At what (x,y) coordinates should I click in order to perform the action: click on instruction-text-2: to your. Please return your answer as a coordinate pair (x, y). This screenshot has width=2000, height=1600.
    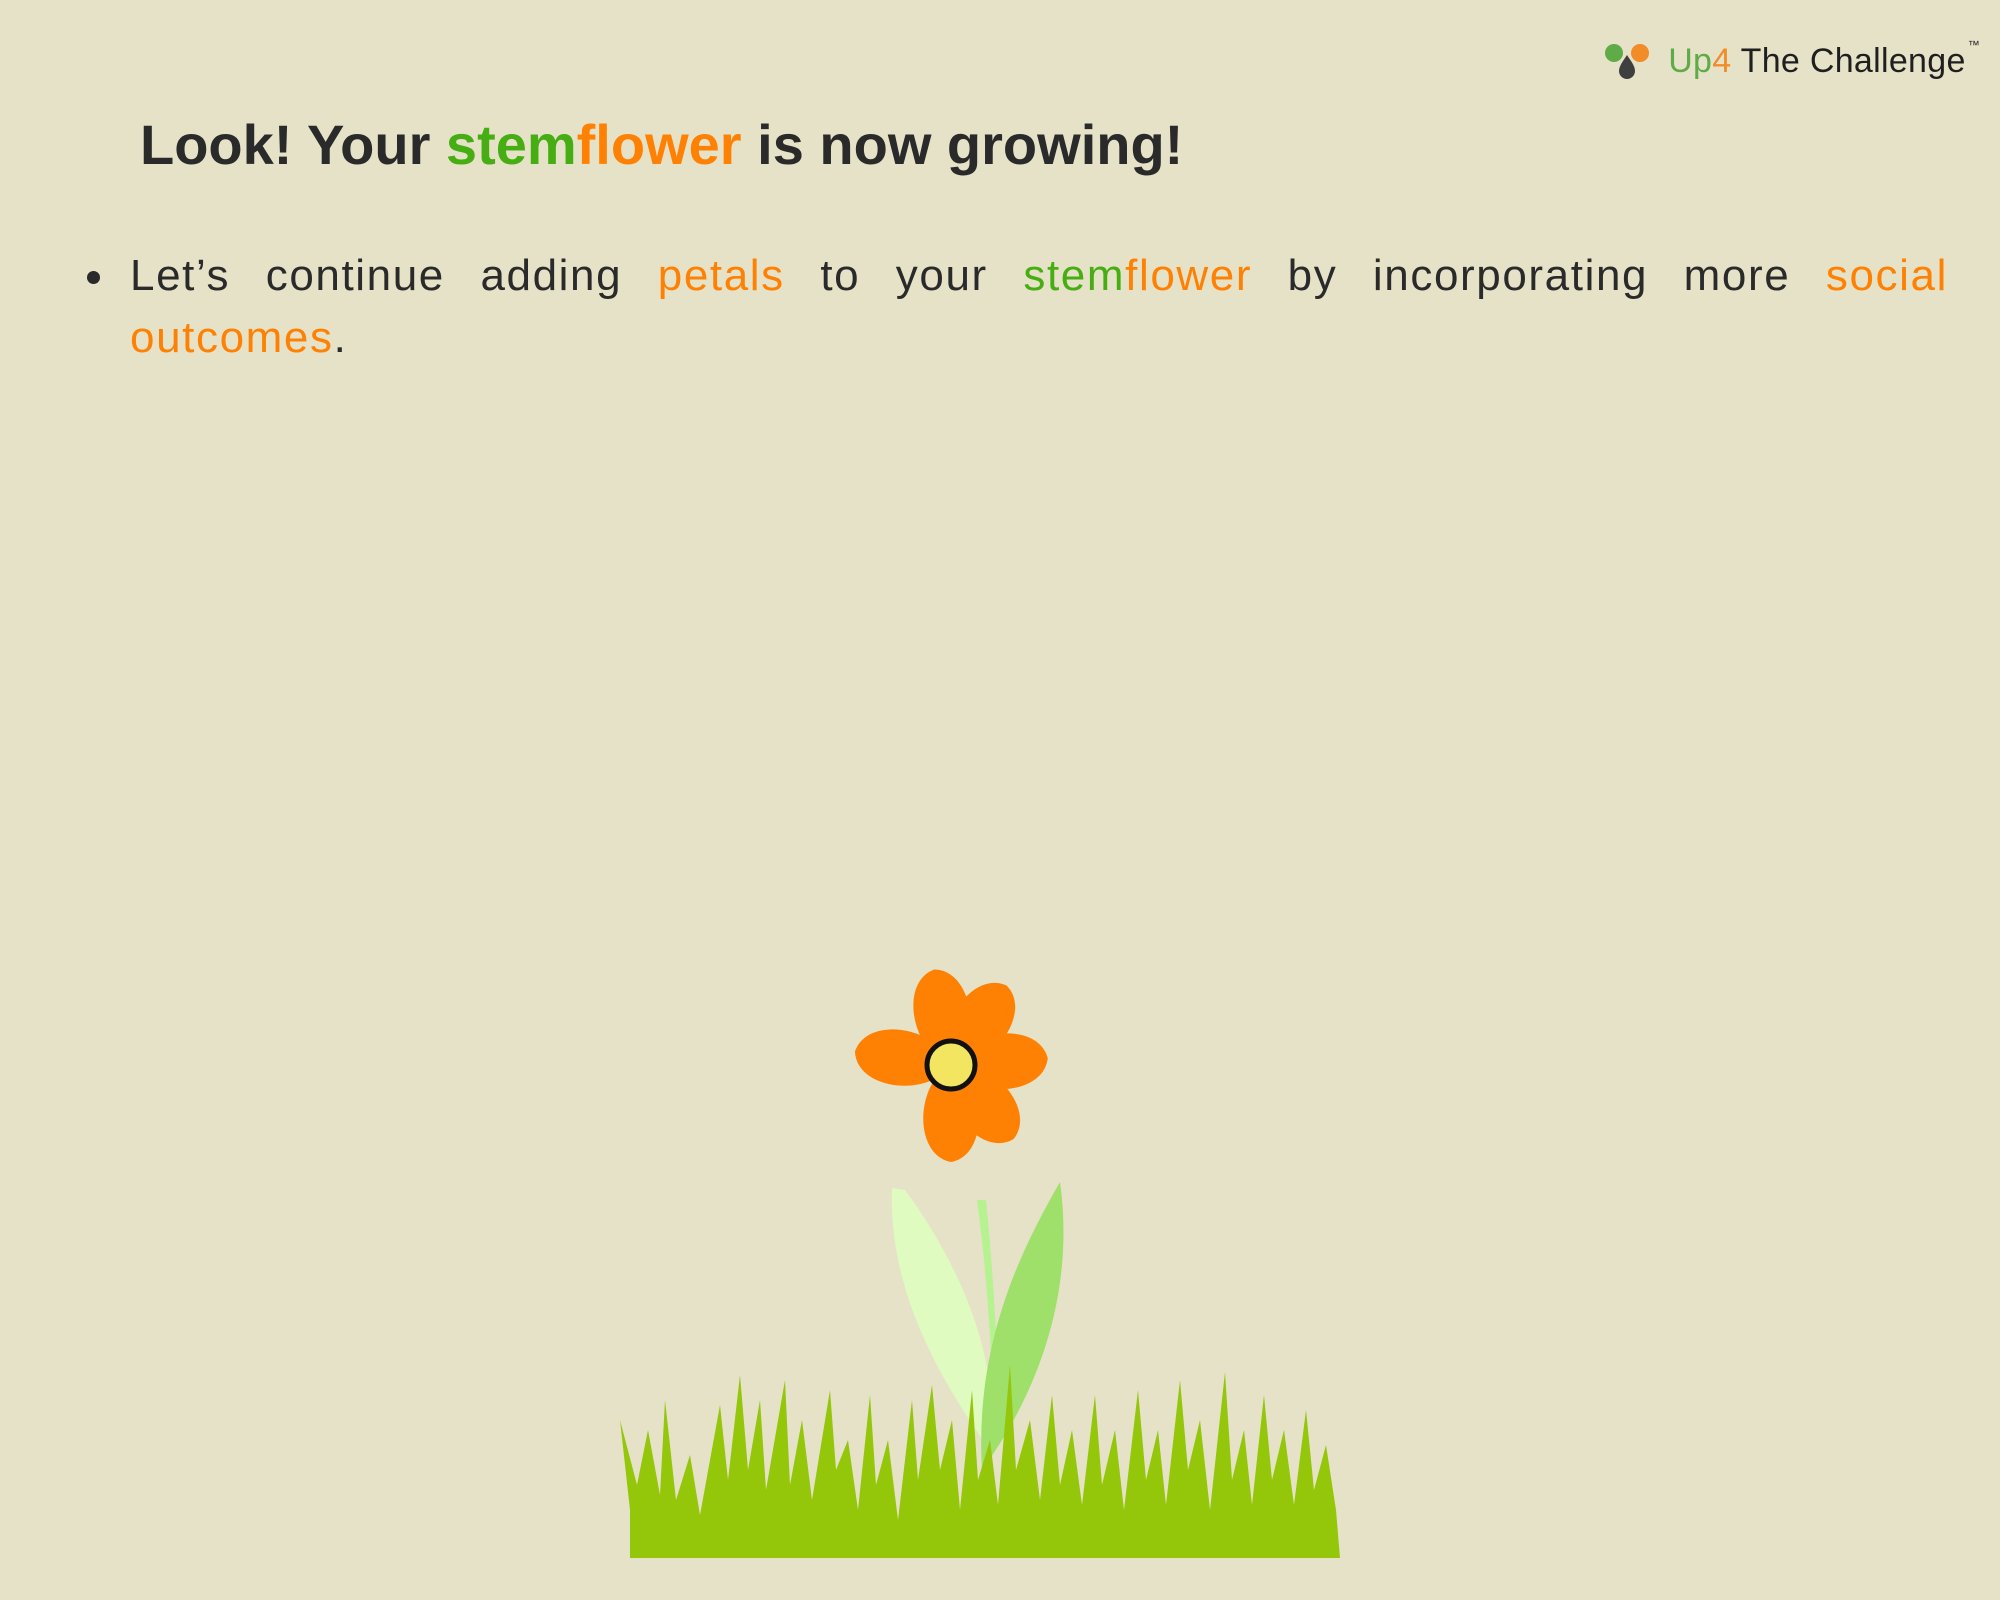
    Looking at the image, I should click on (904, 275).